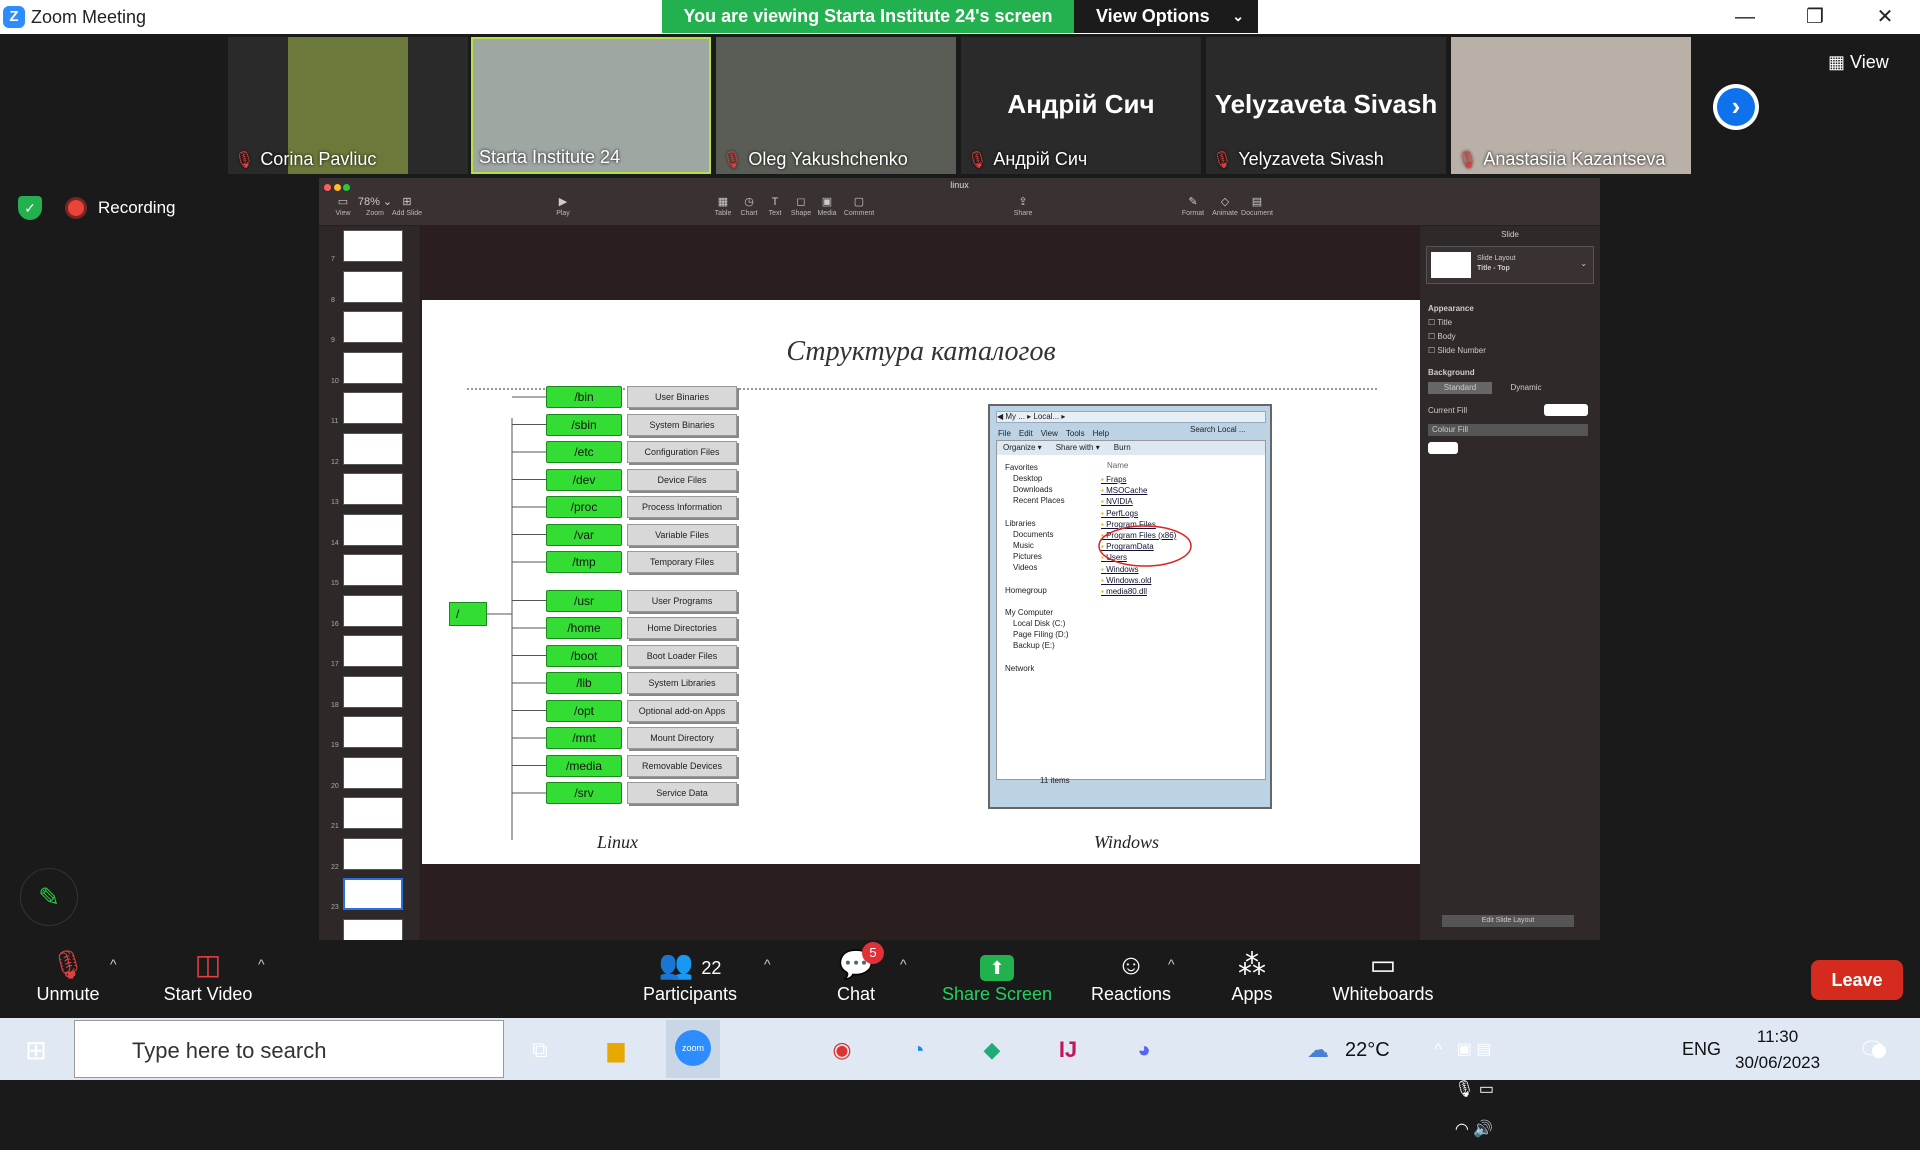 Image resolution: width=1920 pixels, height=1150 pixels. Describe the element at coordinates (918, 1050) in the screenshot. I see `edge-icon: ◔` at that location.